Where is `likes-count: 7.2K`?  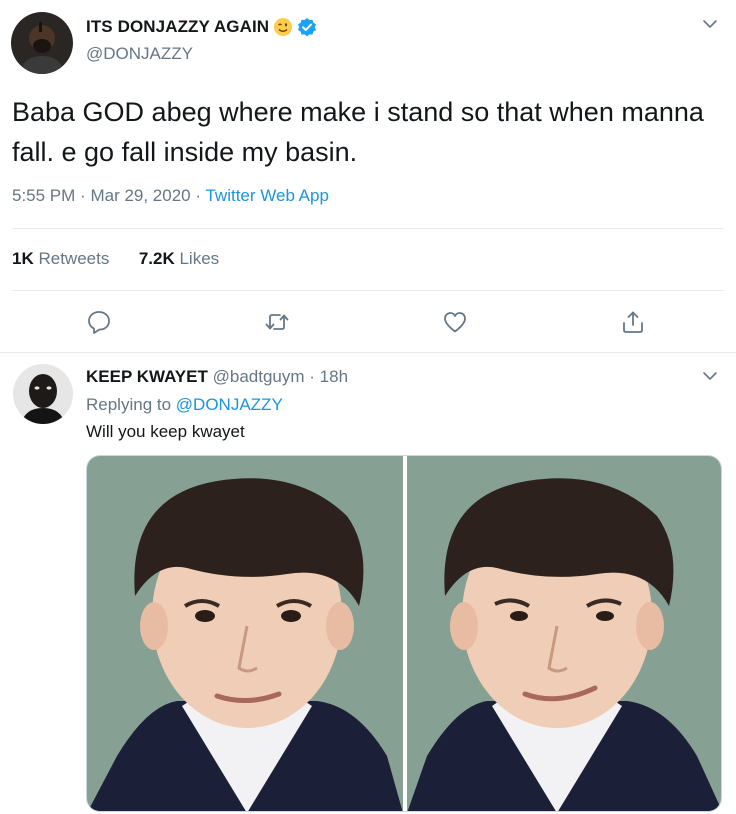 likes-count: 7.2K is located at coordinates (156, 258).